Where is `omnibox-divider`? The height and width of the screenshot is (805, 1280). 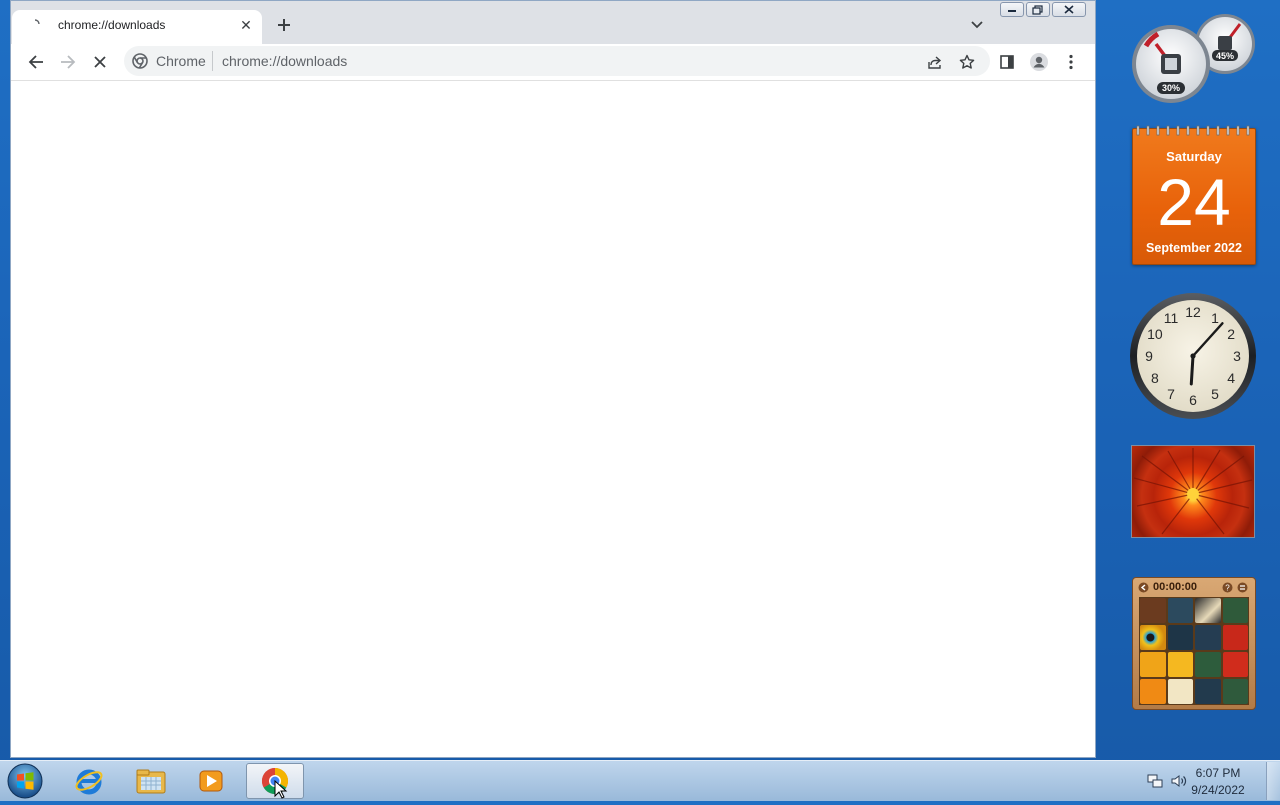 omnibox-divider is located at coordinates (212, 61).